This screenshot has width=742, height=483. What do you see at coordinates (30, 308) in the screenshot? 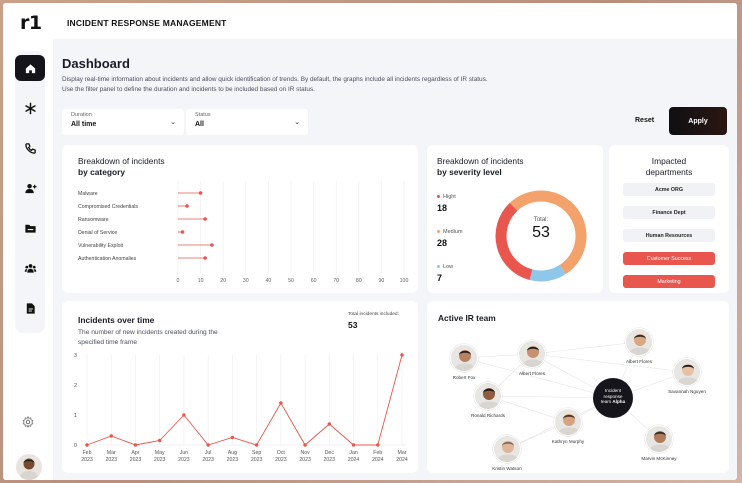
I see `sidebar-item-reports` at bounding box center [30, 308].